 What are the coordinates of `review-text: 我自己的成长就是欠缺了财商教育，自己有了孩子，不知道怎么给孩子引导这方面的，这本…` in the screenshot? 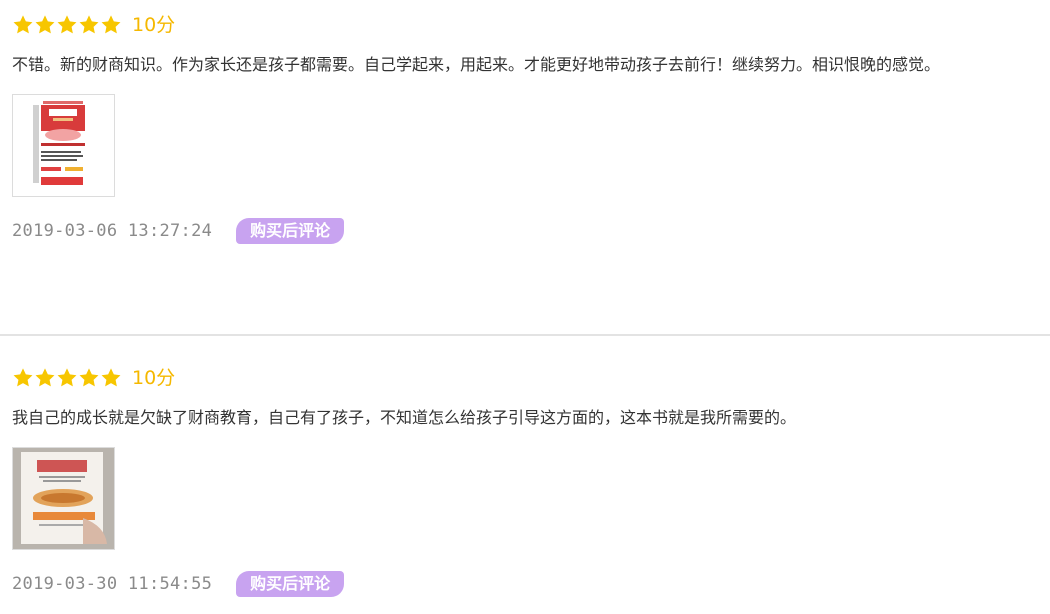 It's located at (404, 417).